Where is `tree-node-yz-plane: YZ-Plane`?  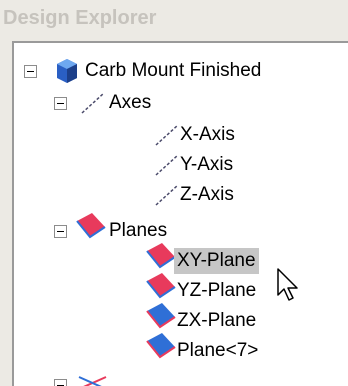
tree-node-yz-plane: YZ-Plane is located at coordinates (216, 291).